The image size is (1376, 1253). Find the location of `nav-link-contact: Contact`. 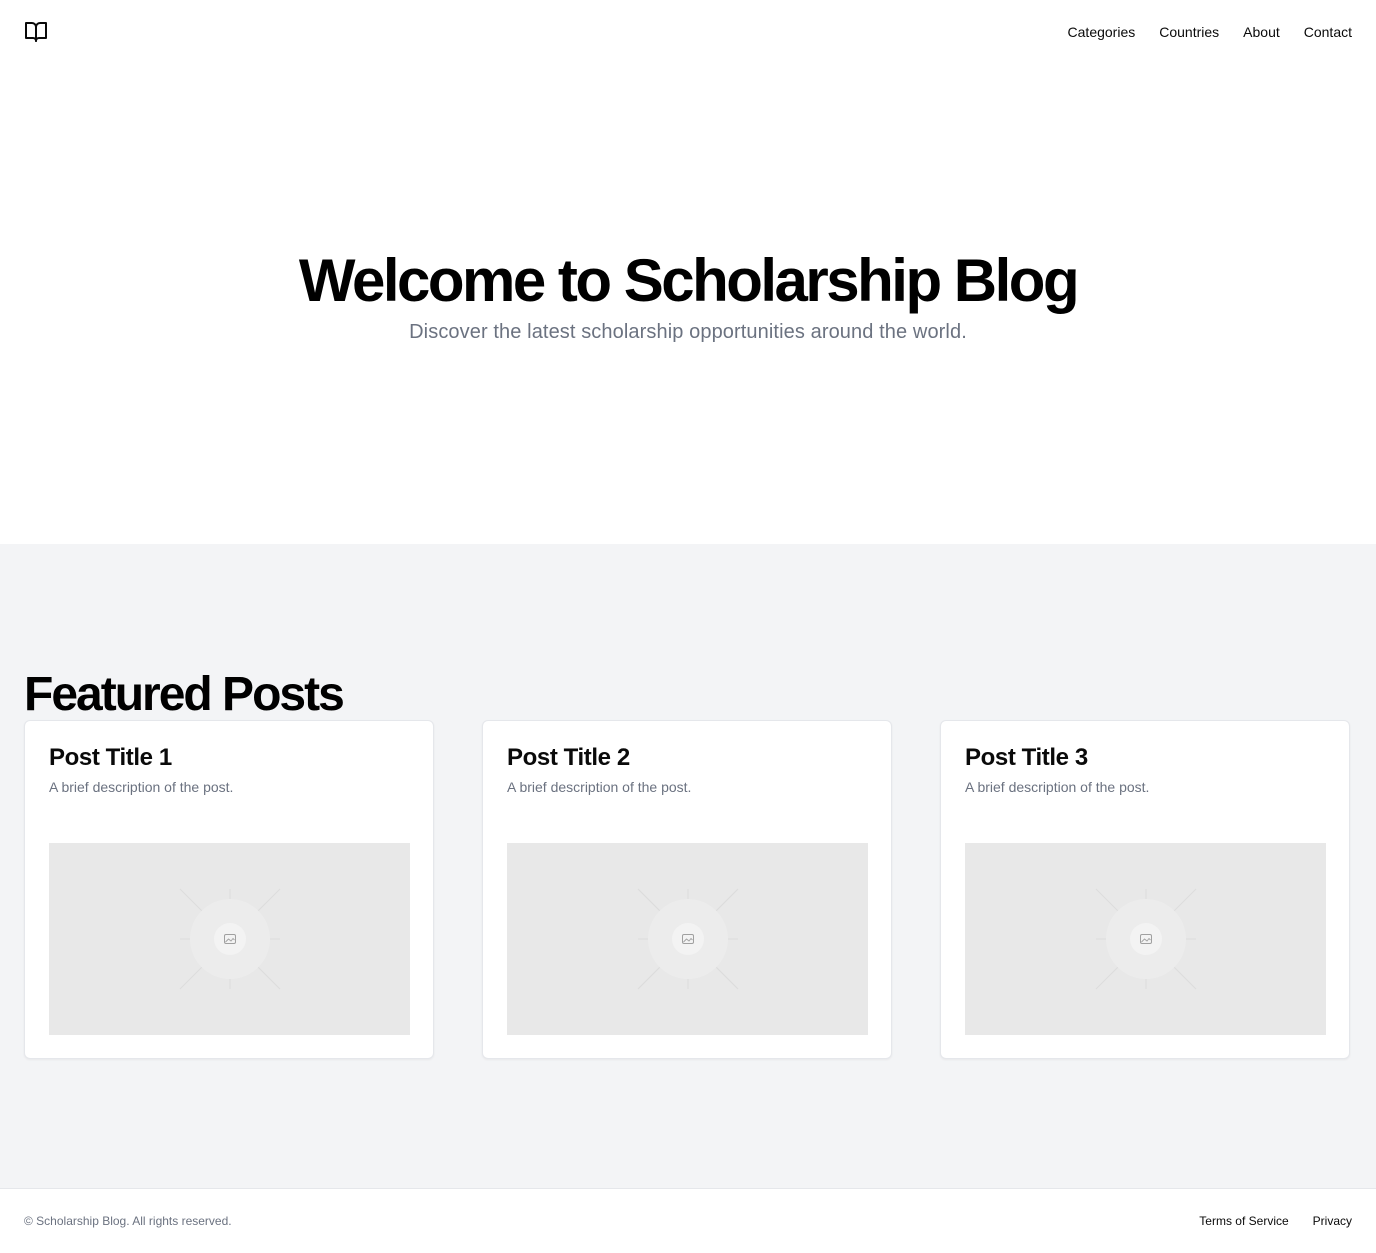

nav-link-contact: Contact is located at coordinates (1328, 32).